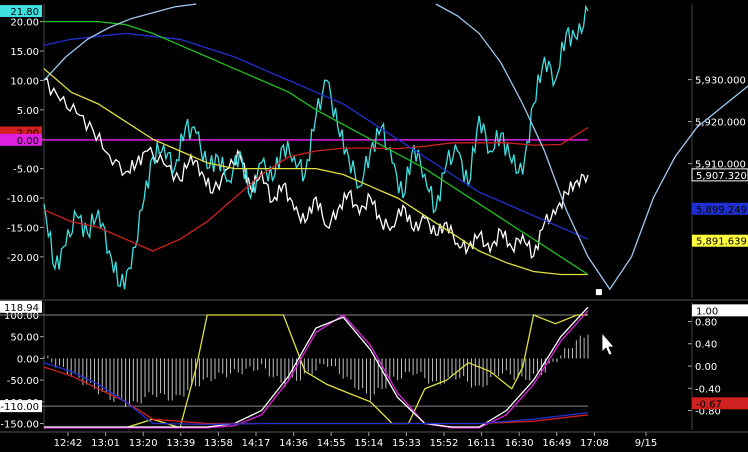 The width and height of the screenshot is (748, 452). What do you see at coordinates (23, 258) in the screenshot?
I see `left-tick-label: -20.00` at bounding box center [23, 258].